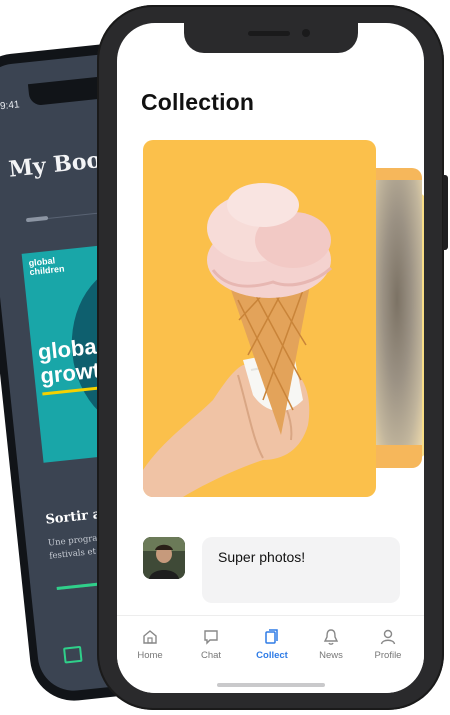 The image size is (450, 715). What do you see at coordinates (271, 685) in the screenshot?
I see `home-indicator` at bounding box center [271, 685].